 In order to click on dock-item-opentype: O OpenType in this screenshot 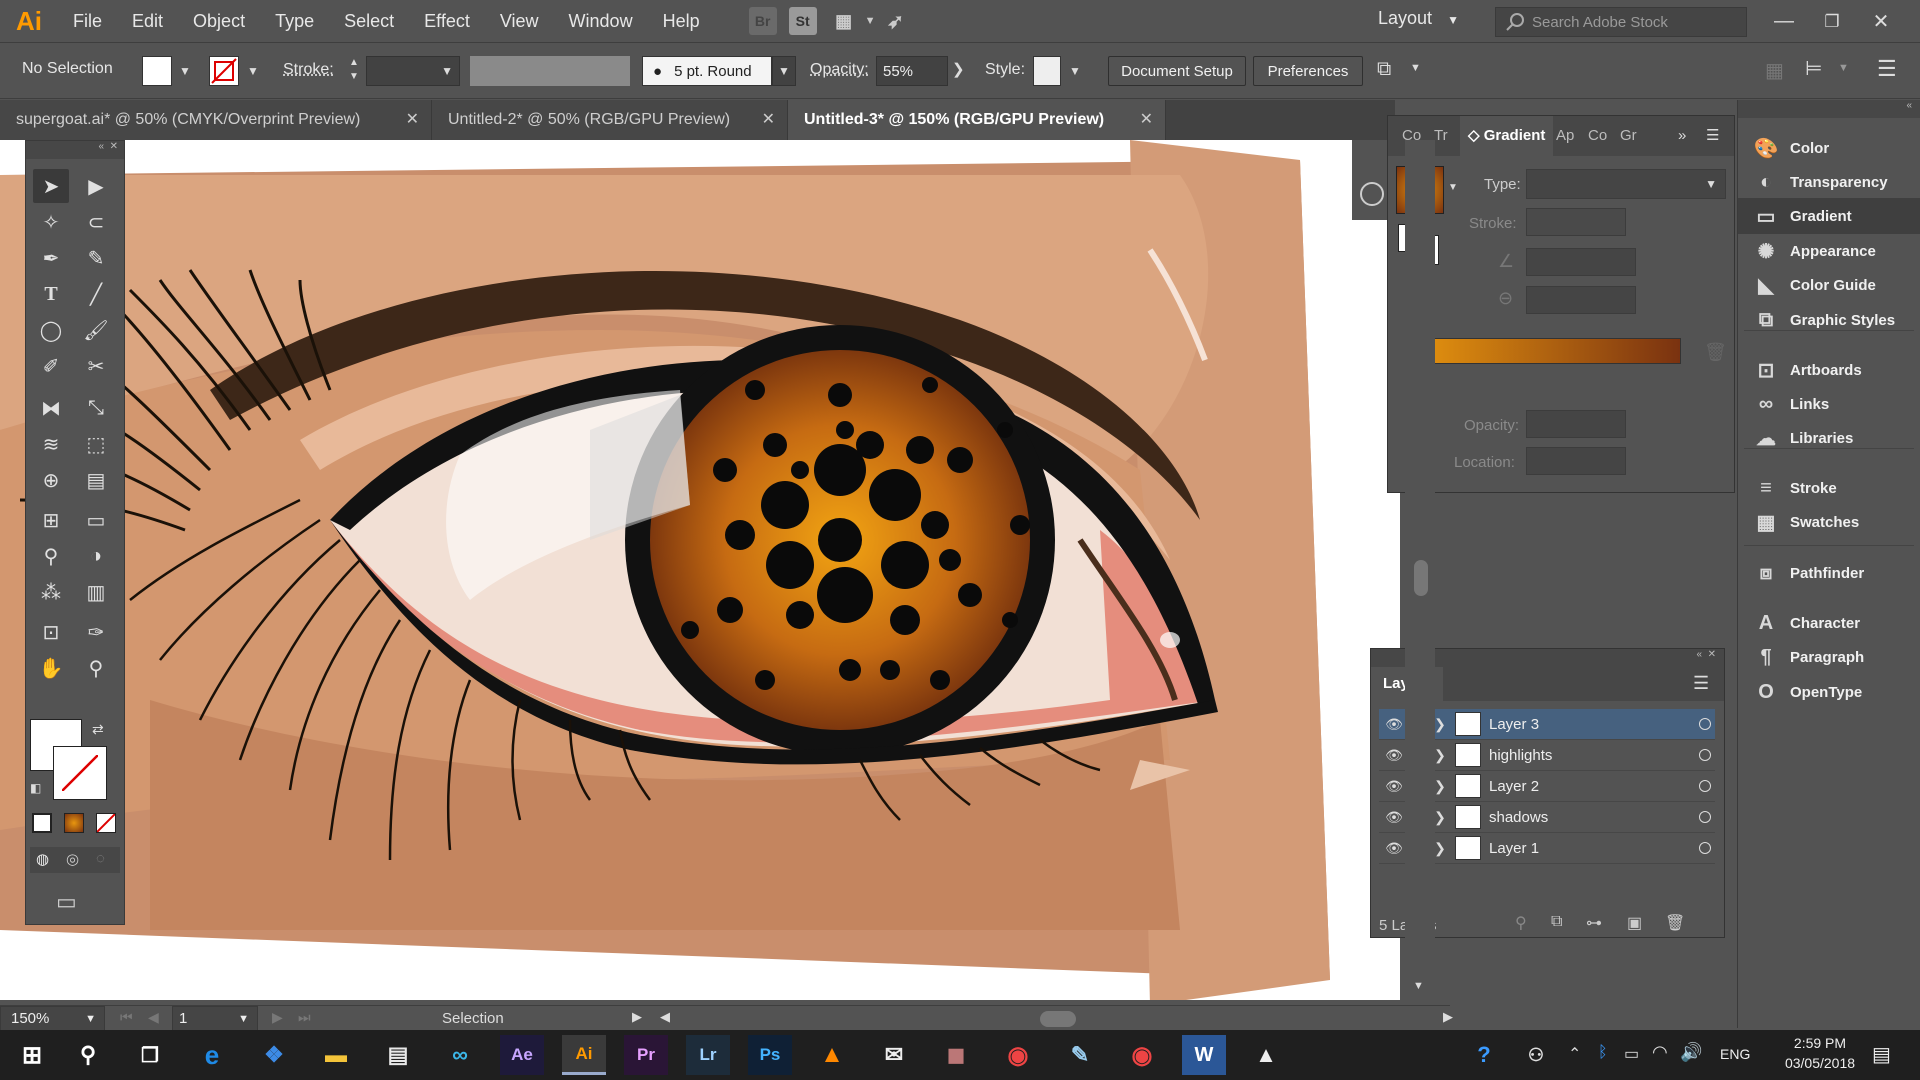, I will do `click(1829, 692)`.